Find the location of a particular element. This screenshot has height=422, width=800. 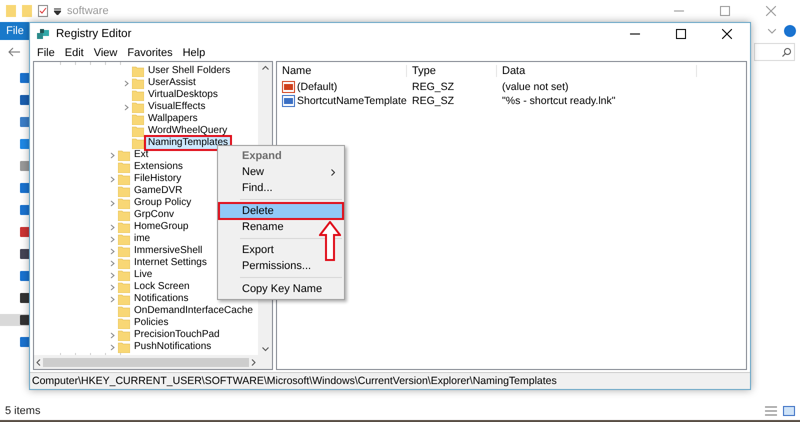

scroll-up-icon is located at coordinates (265, 67).